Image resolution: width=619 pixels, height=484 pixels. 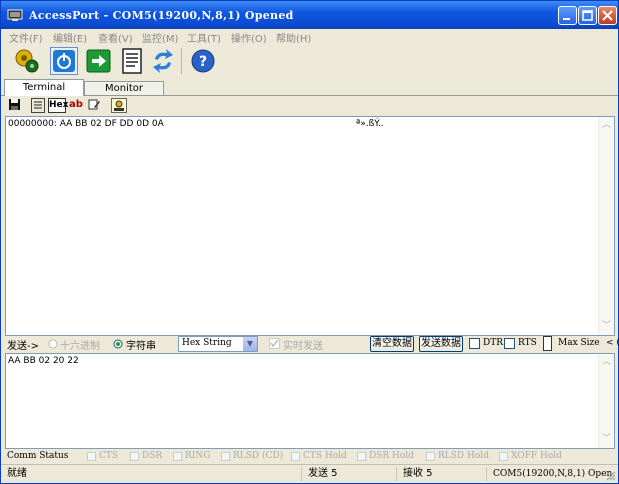 What do you see at coordinates (547, 343) in the screenshot?
I see `max-size-checkbox` at bounding box center [547, 343].